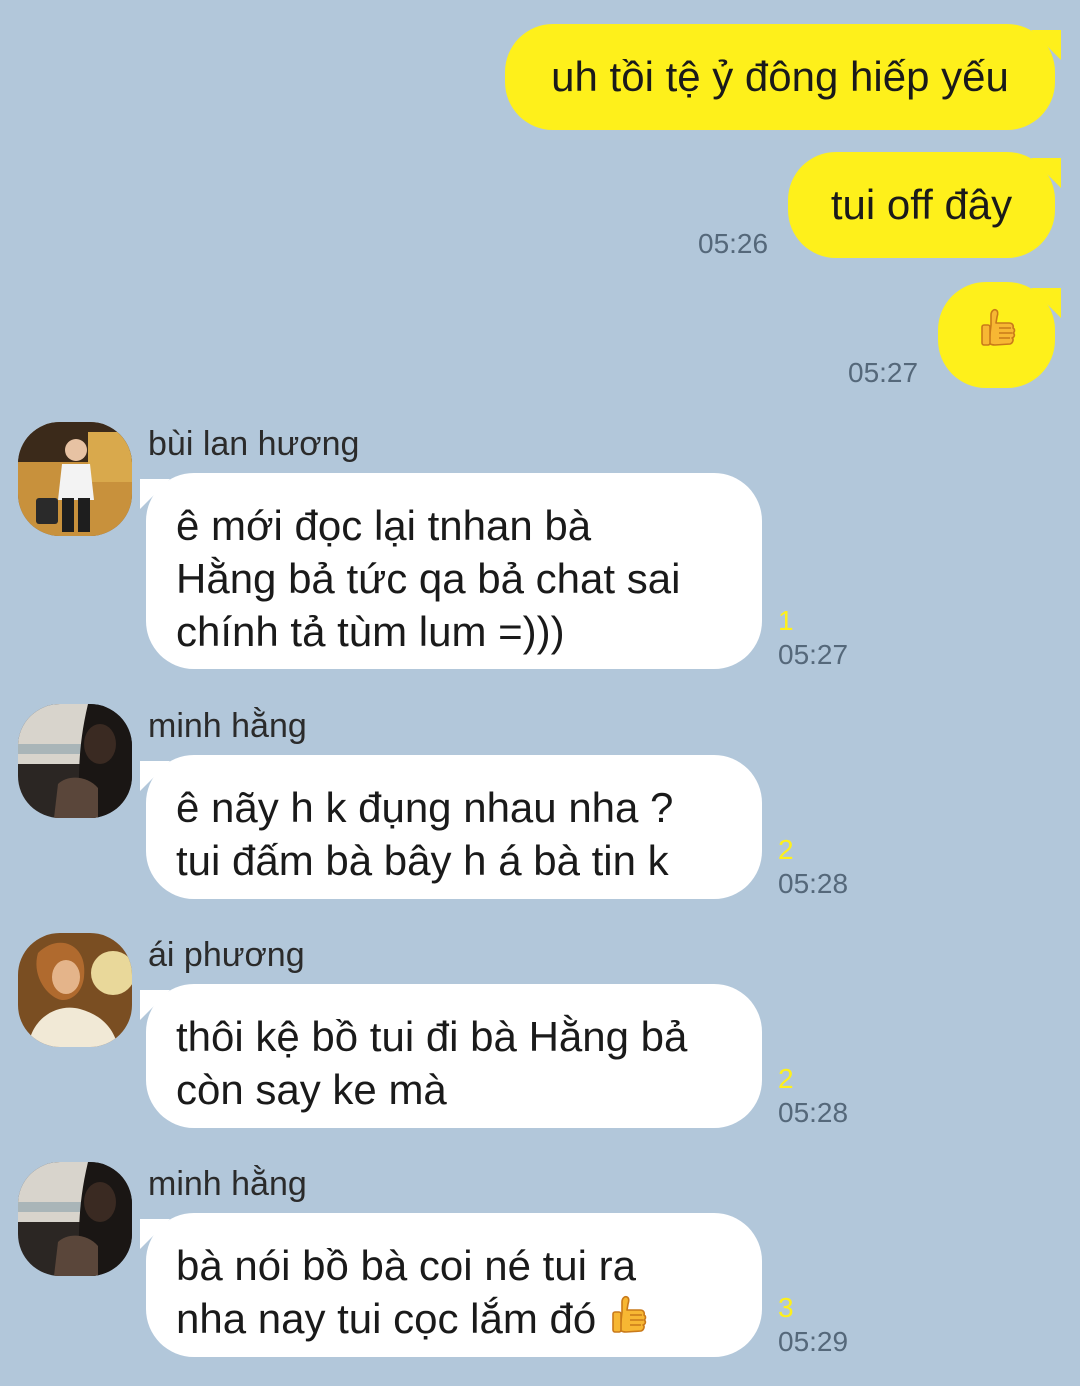 The height and width of the screenshot is (1386, 1080). What do you see at coordinates (406, 1265) in the screenshot?
I see `message-line: bà nói bồ bà coi né tui ra` at bounding box center [406, 1265].